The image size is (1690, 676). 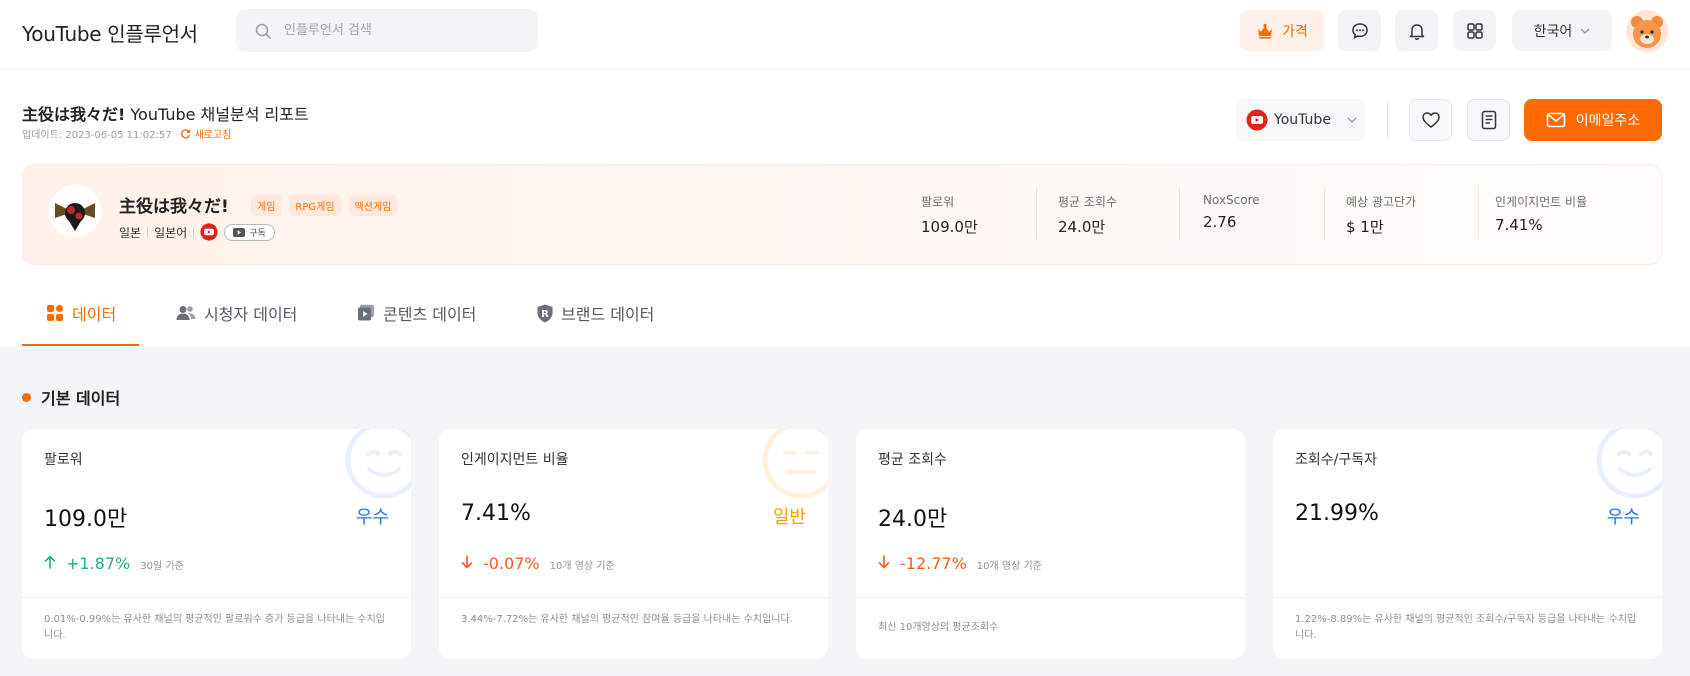 I want to click on pricing-label: 가격, so click(x=1295, y=31).